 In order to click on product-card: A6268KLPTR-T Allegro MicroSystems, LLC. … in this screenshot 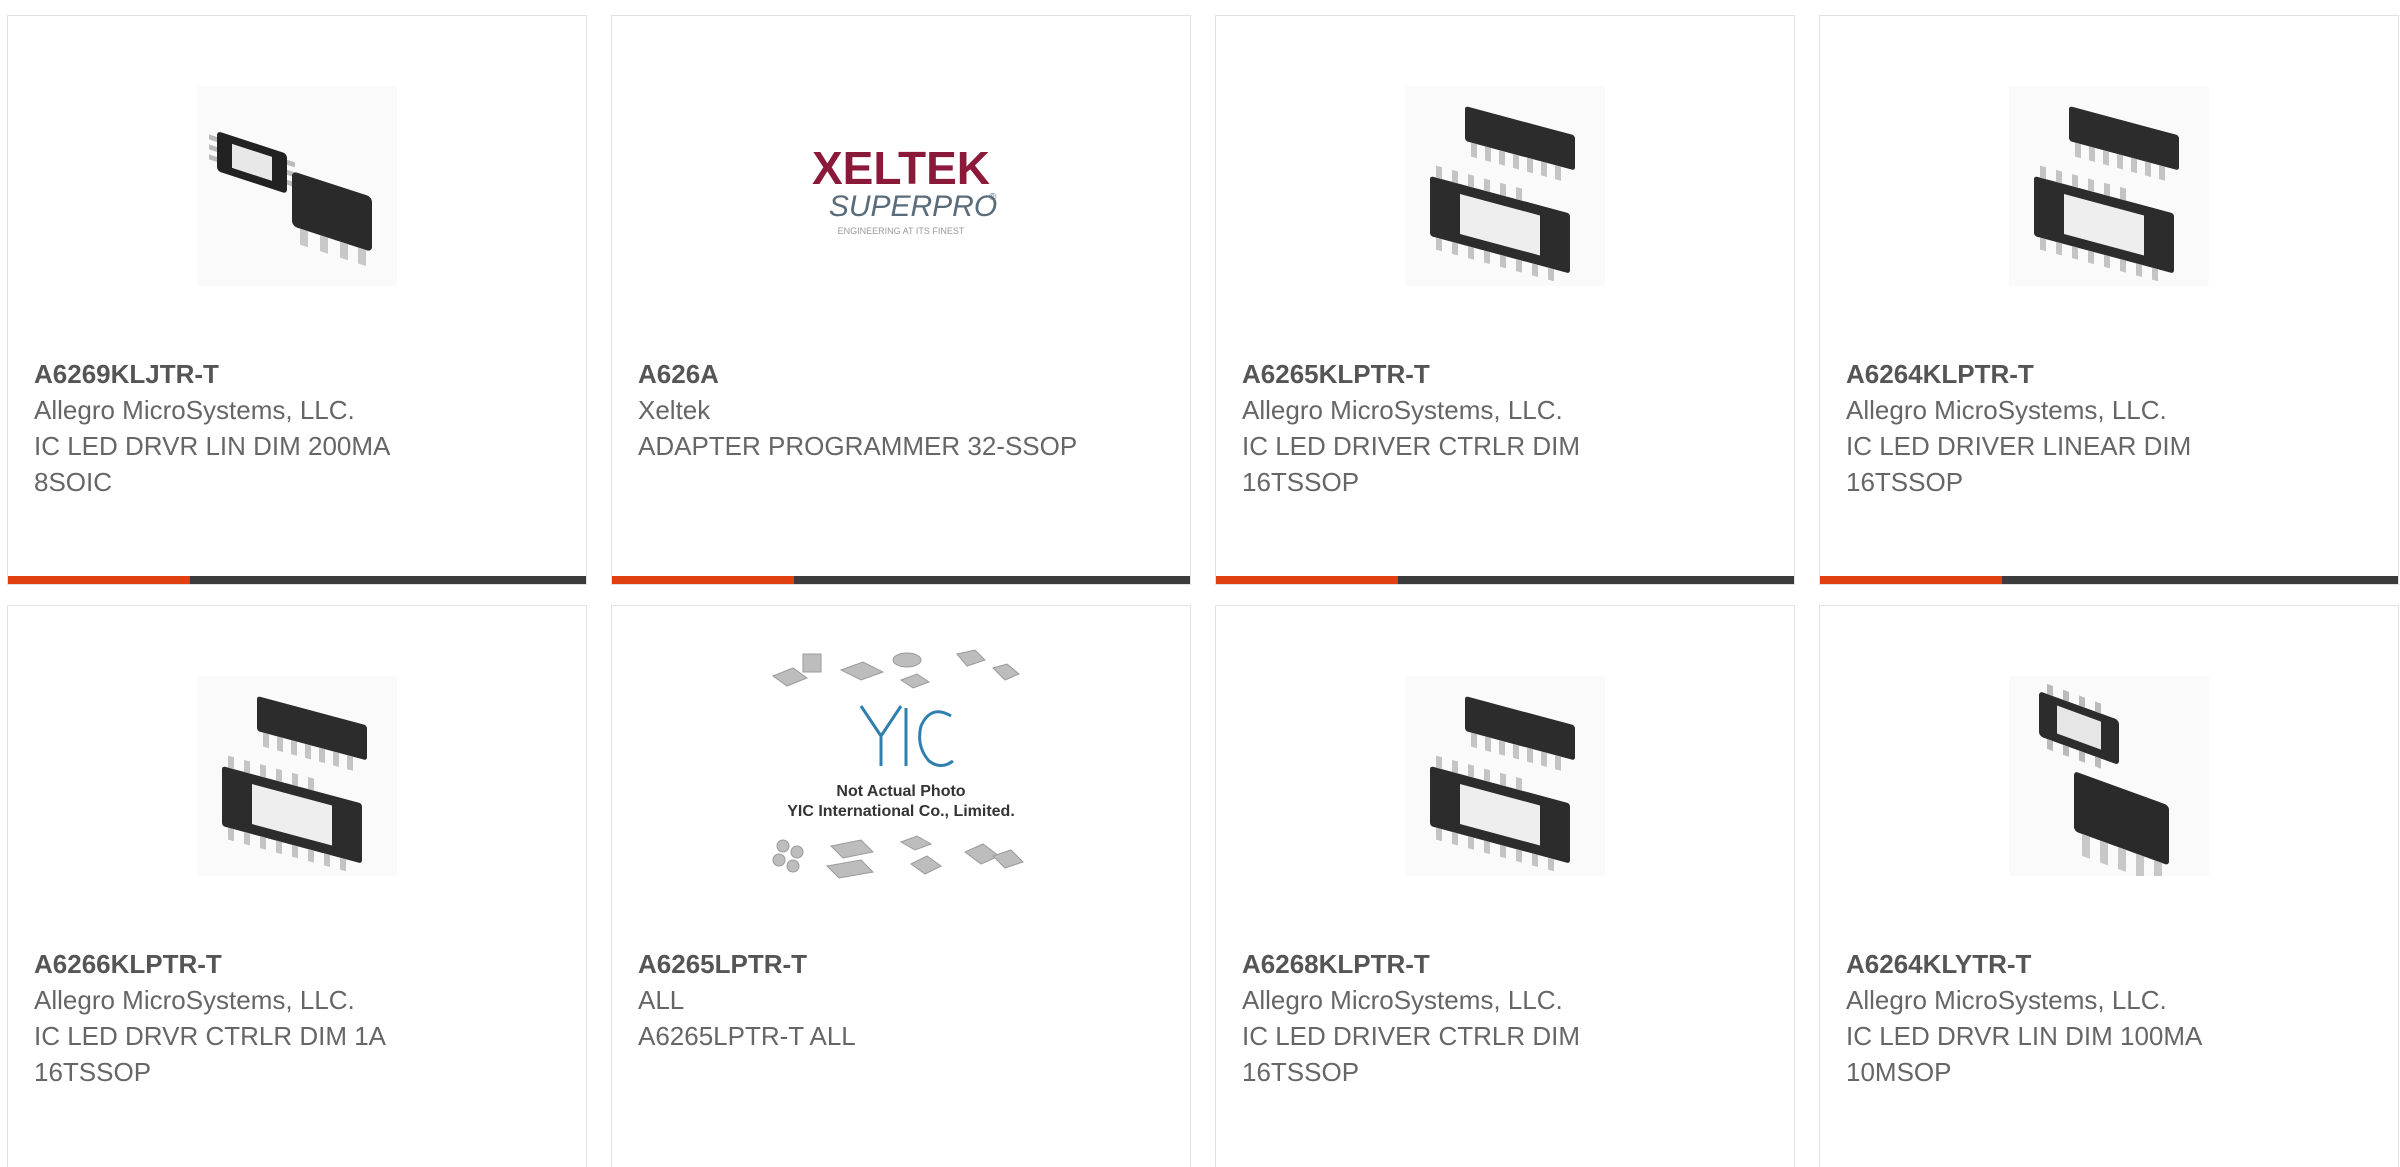, I will do `click(1505, 886)`.